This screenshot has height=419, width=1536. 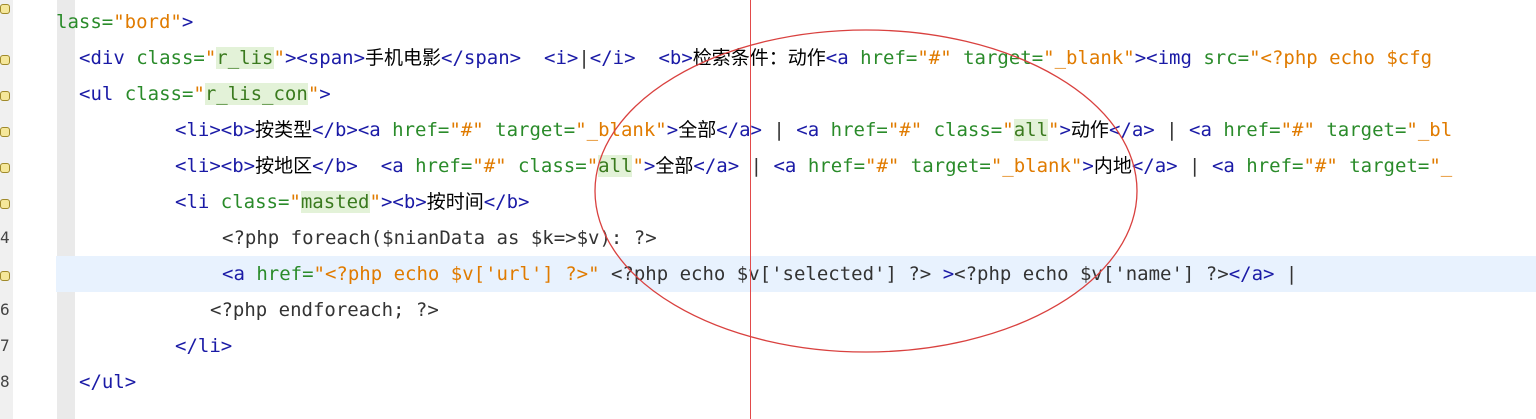 What do you see at coordinates (198, 202) in the screenshot?
I see `code-token: <li` at bounding box center [198, 202].